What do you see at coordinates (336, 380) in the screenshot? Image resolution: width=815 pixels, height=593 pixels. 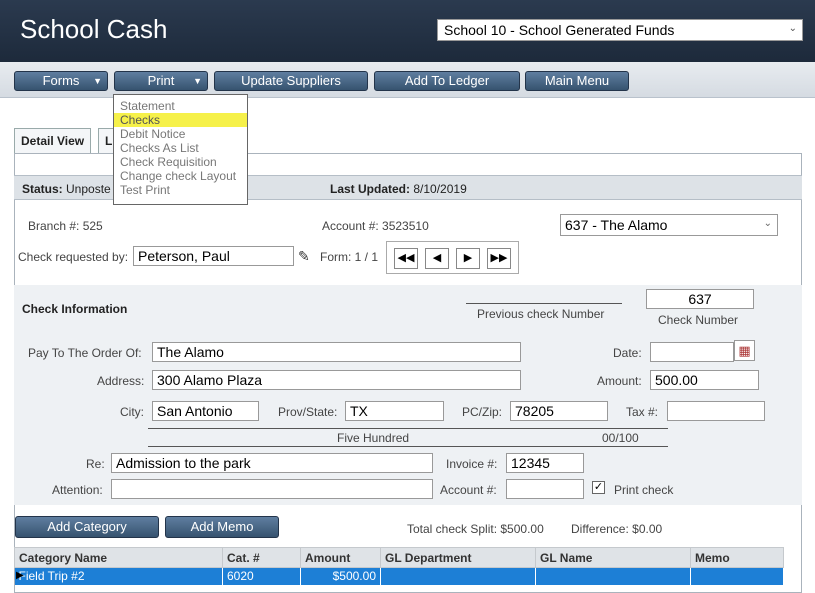 I see `address-input: 300 Alamo Plaza` at bounding box center [336, 380].